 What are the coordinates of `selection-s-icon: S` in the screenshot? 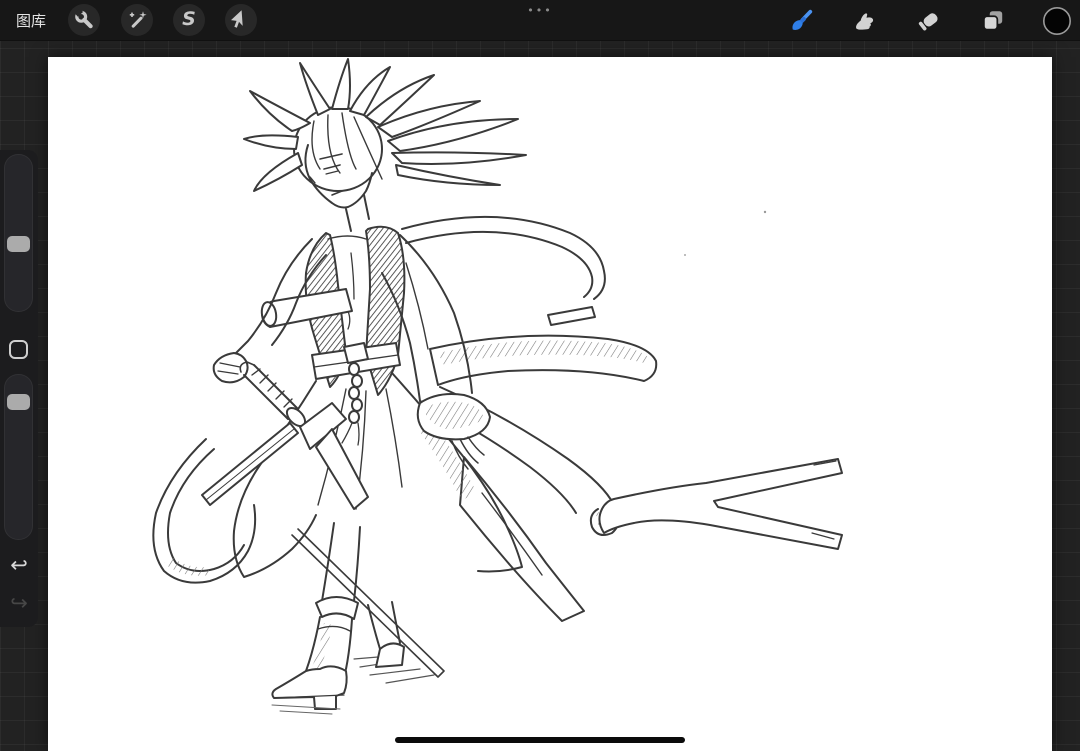 It's located at (189, 19).